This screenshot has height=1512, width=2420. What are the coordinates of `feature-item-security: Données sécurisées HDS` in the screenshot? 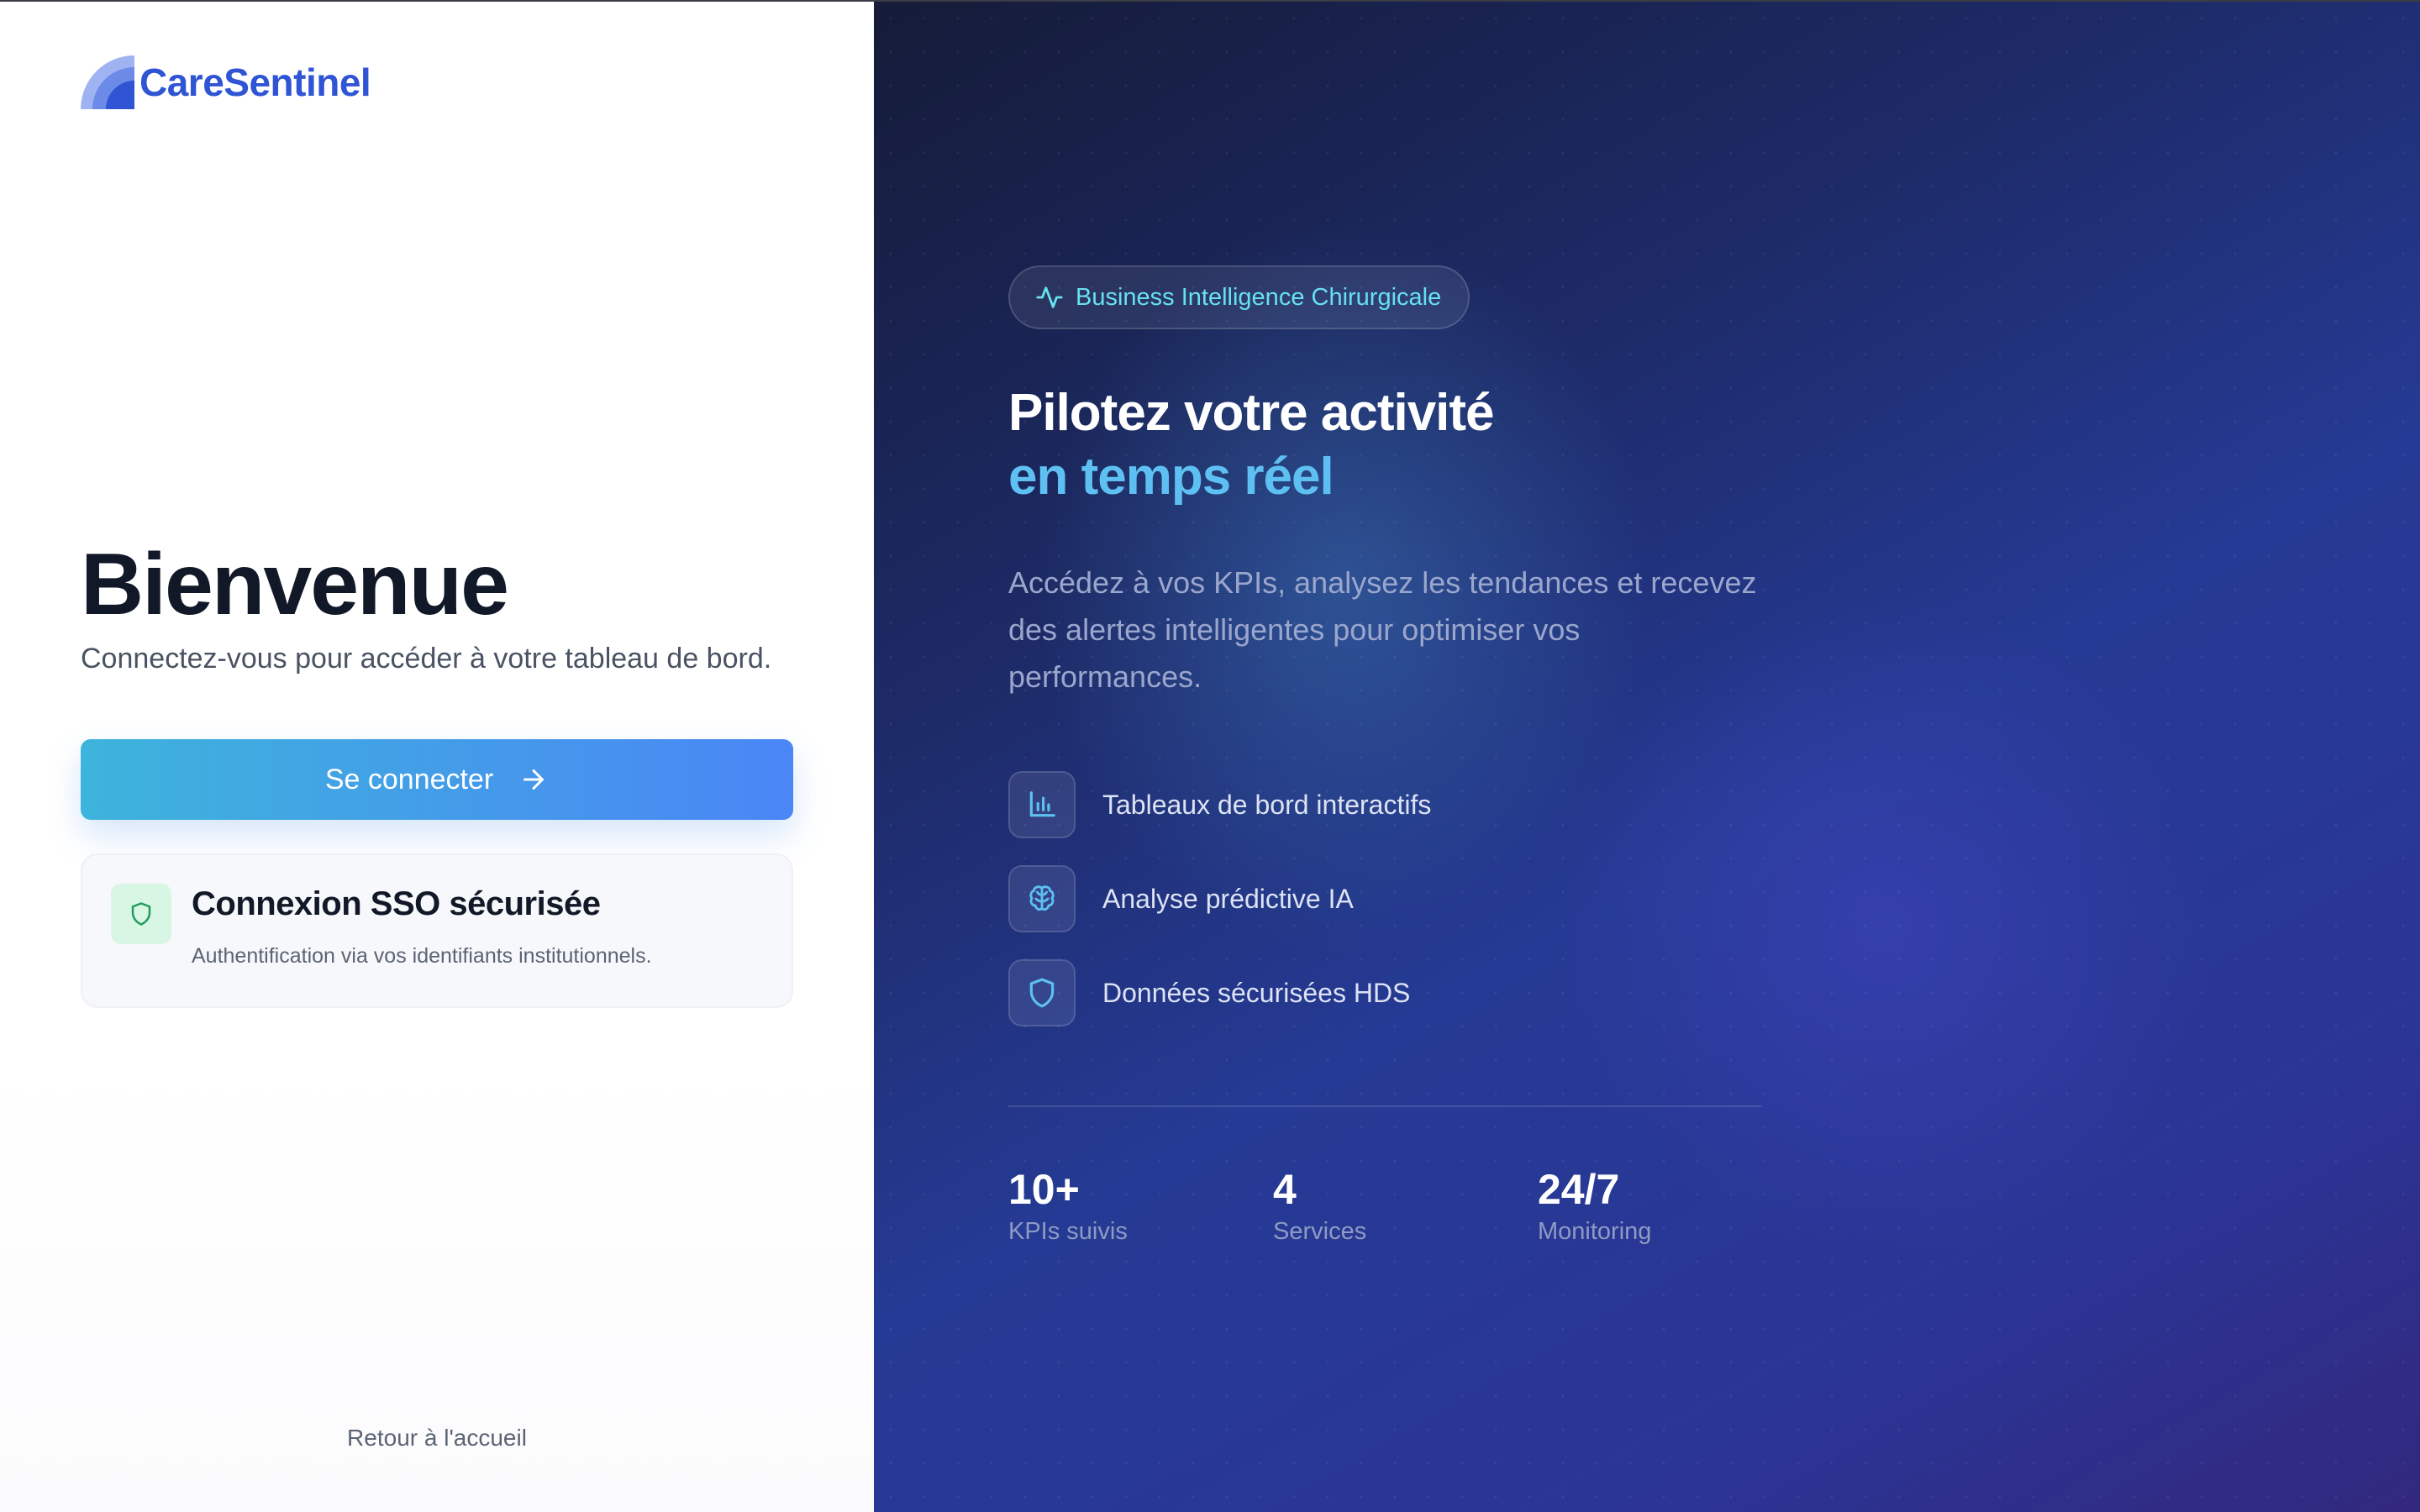 It's located at (1219, 992).